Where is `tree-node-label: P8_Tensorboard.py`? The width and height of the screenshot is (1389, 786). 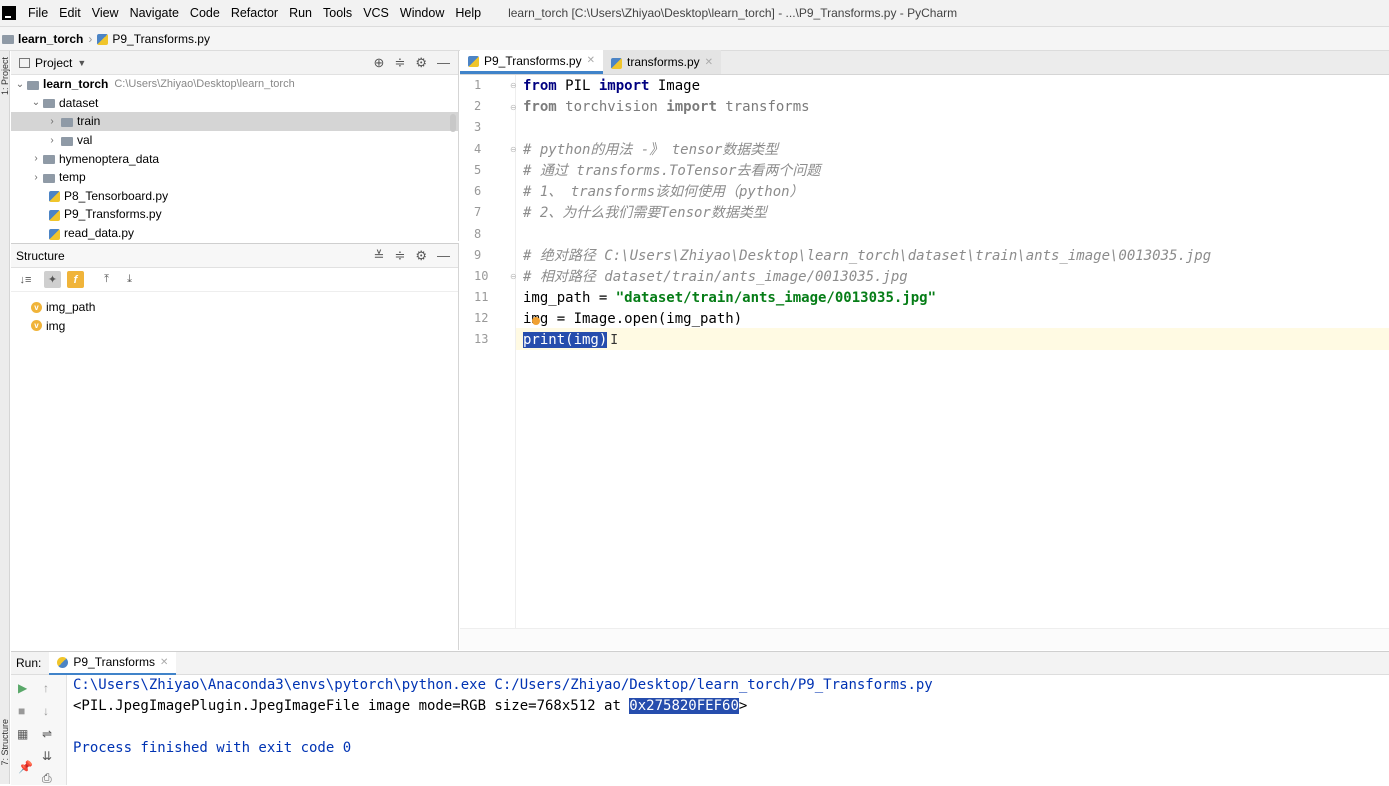 tree-node-label: P8_Tensorboard.py is located at coordinates (116, 195).